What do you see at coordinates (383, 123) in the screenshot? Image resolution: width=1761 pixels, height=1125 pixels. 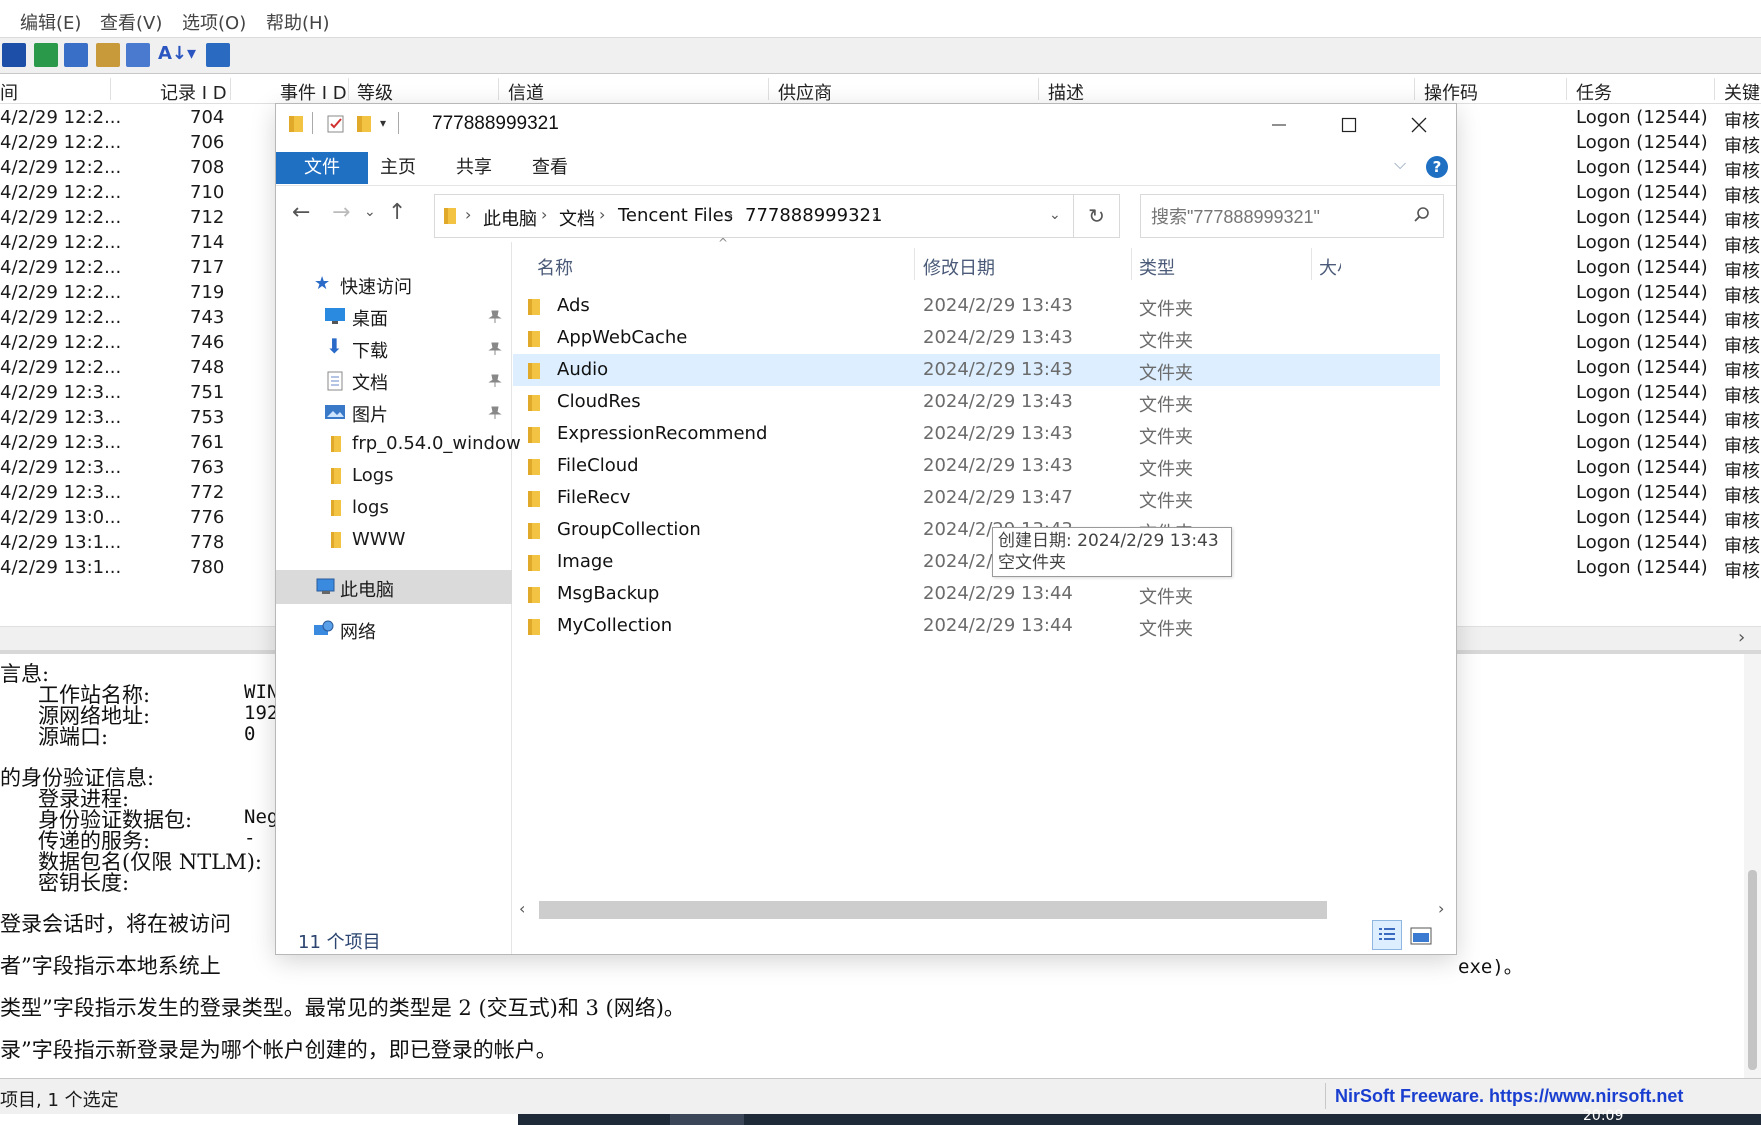 I see `customize-quick-access-icon: ▾` at bounding box center [383, 123].